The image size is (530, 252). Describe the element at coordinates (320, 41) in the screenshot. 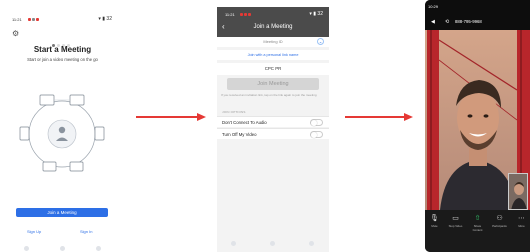

I see `chevron-down-icon: ⌄` at that location.